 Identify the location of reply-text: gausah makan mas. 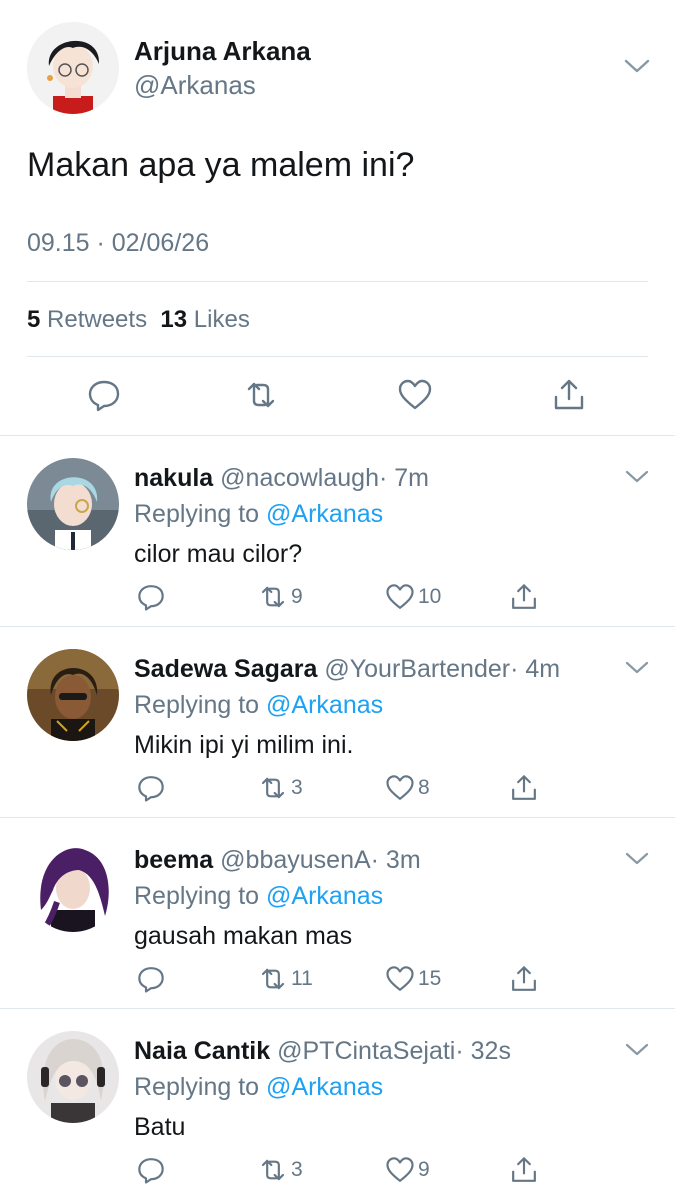
(243, 936).